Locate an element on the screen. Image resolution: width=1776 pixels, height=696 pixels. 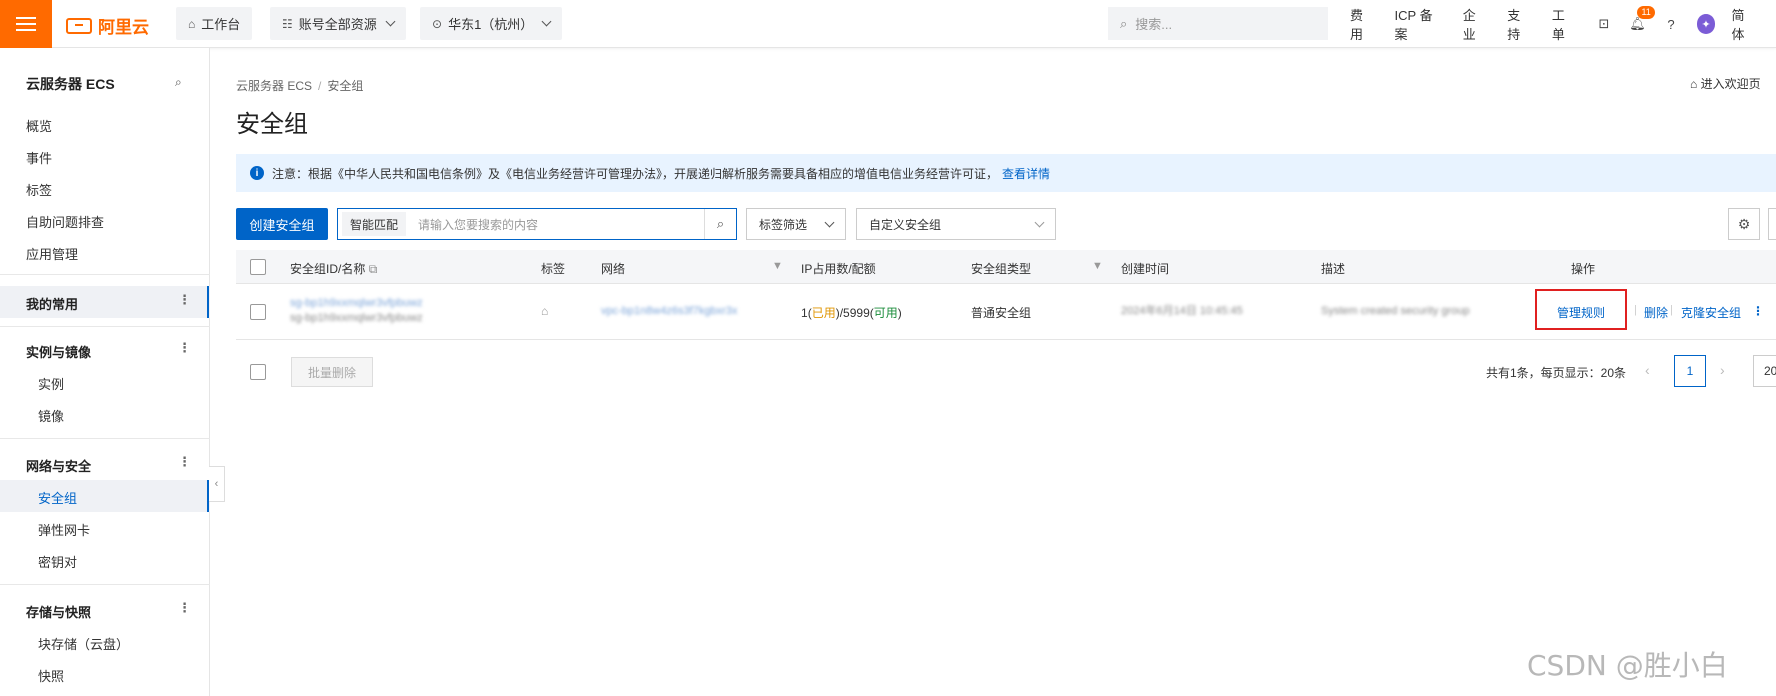
download-button is located at coordinates (1772, 224).